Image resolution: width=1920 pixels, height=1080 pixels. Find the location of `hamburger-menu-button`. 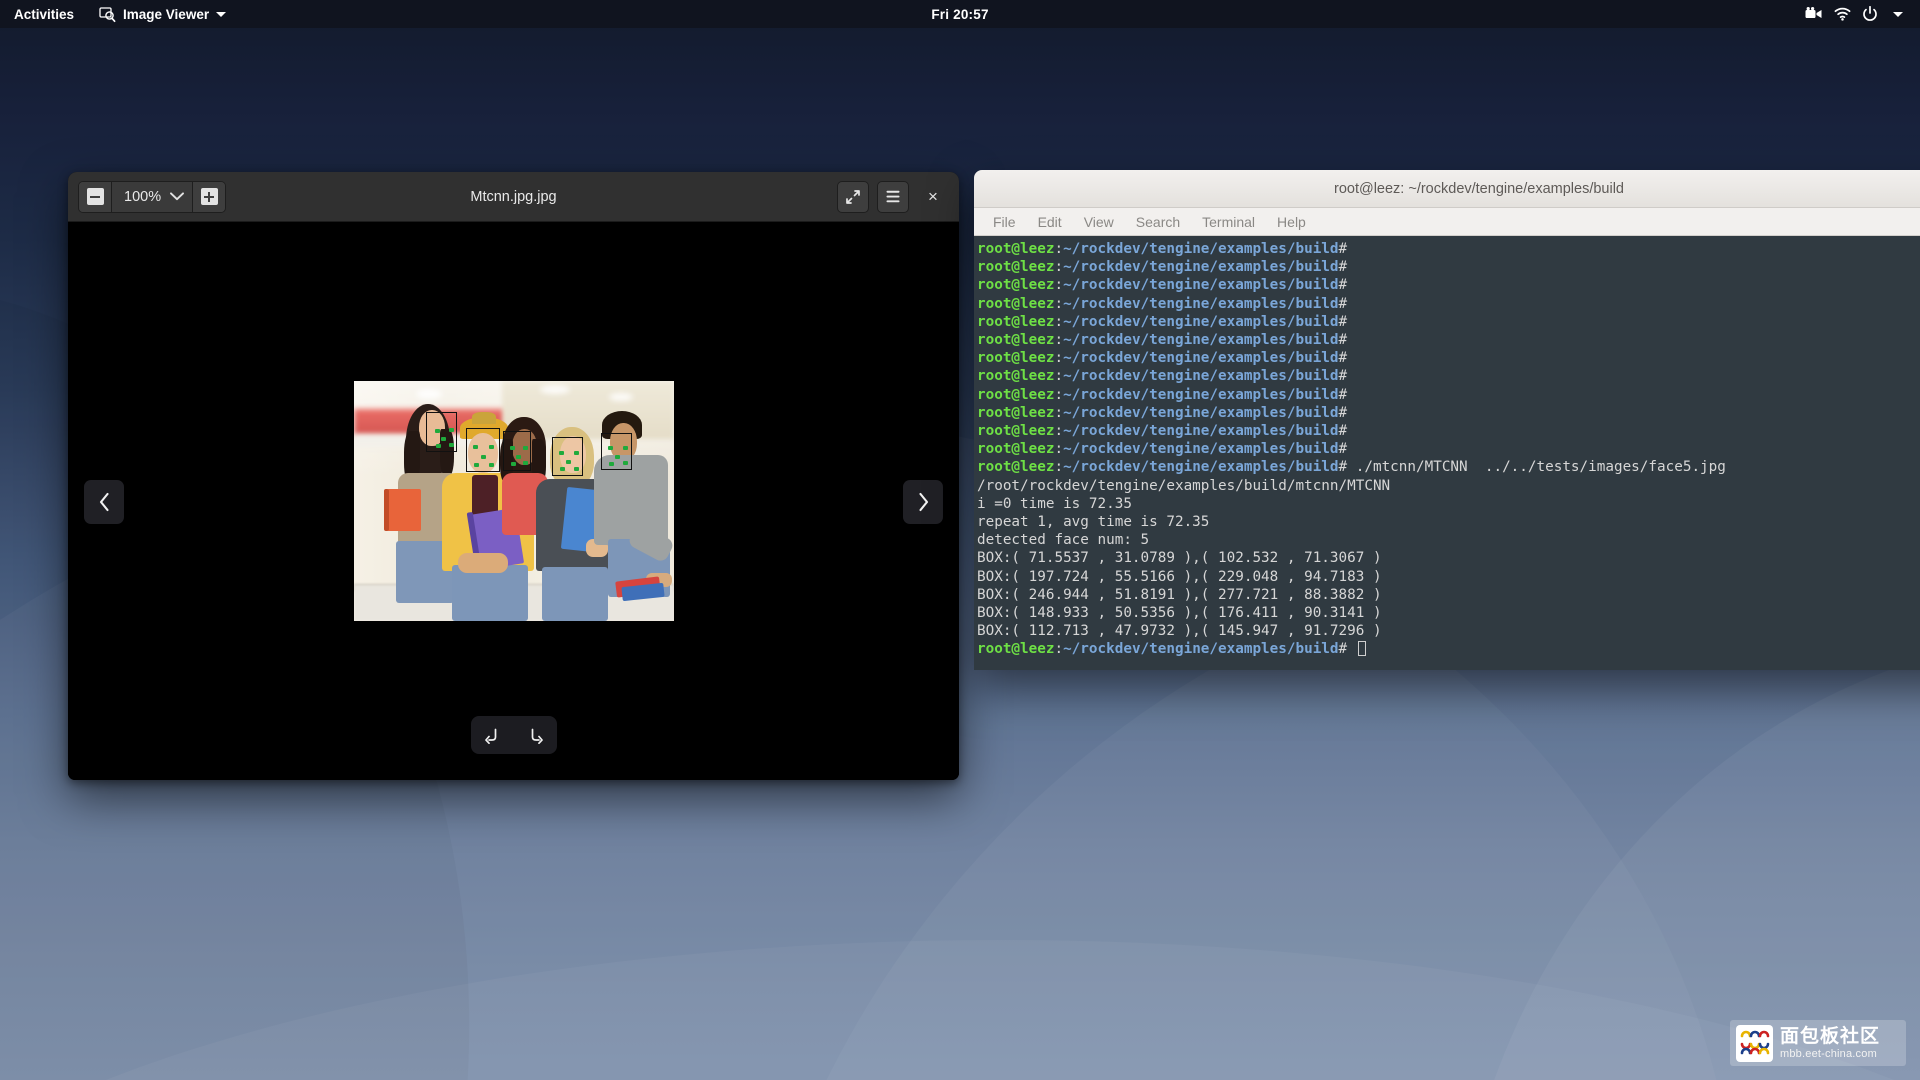

hamburger-menu-button is located at coordinates (893, 196).